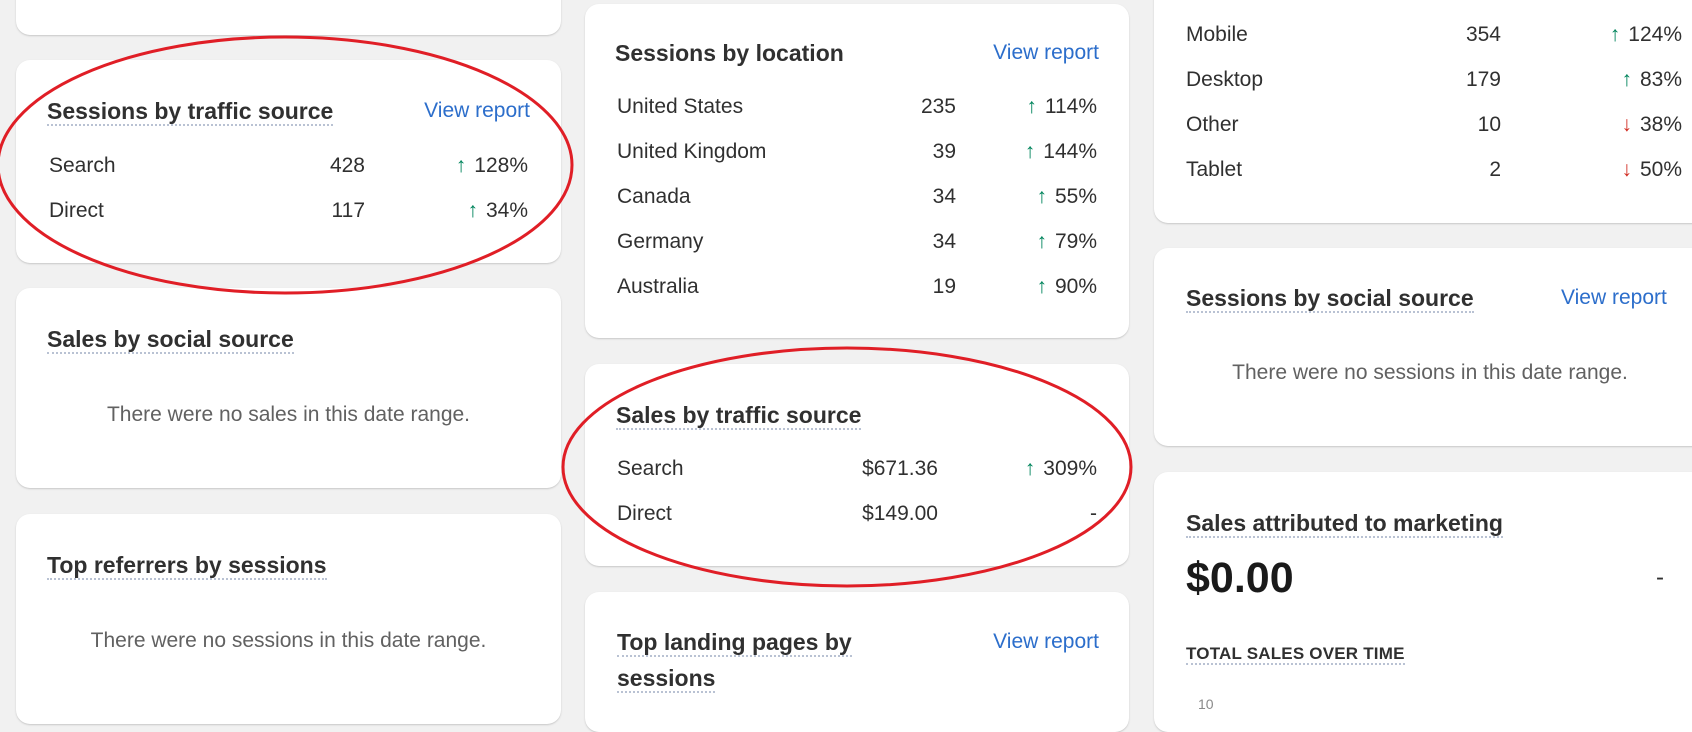 The height and width of the screenshot is (732, 1692). What do you see at coordinates (1651, 170) in the screenshot?
I see `row-change: ↓ 50%` at bounding box center [1651, 170].